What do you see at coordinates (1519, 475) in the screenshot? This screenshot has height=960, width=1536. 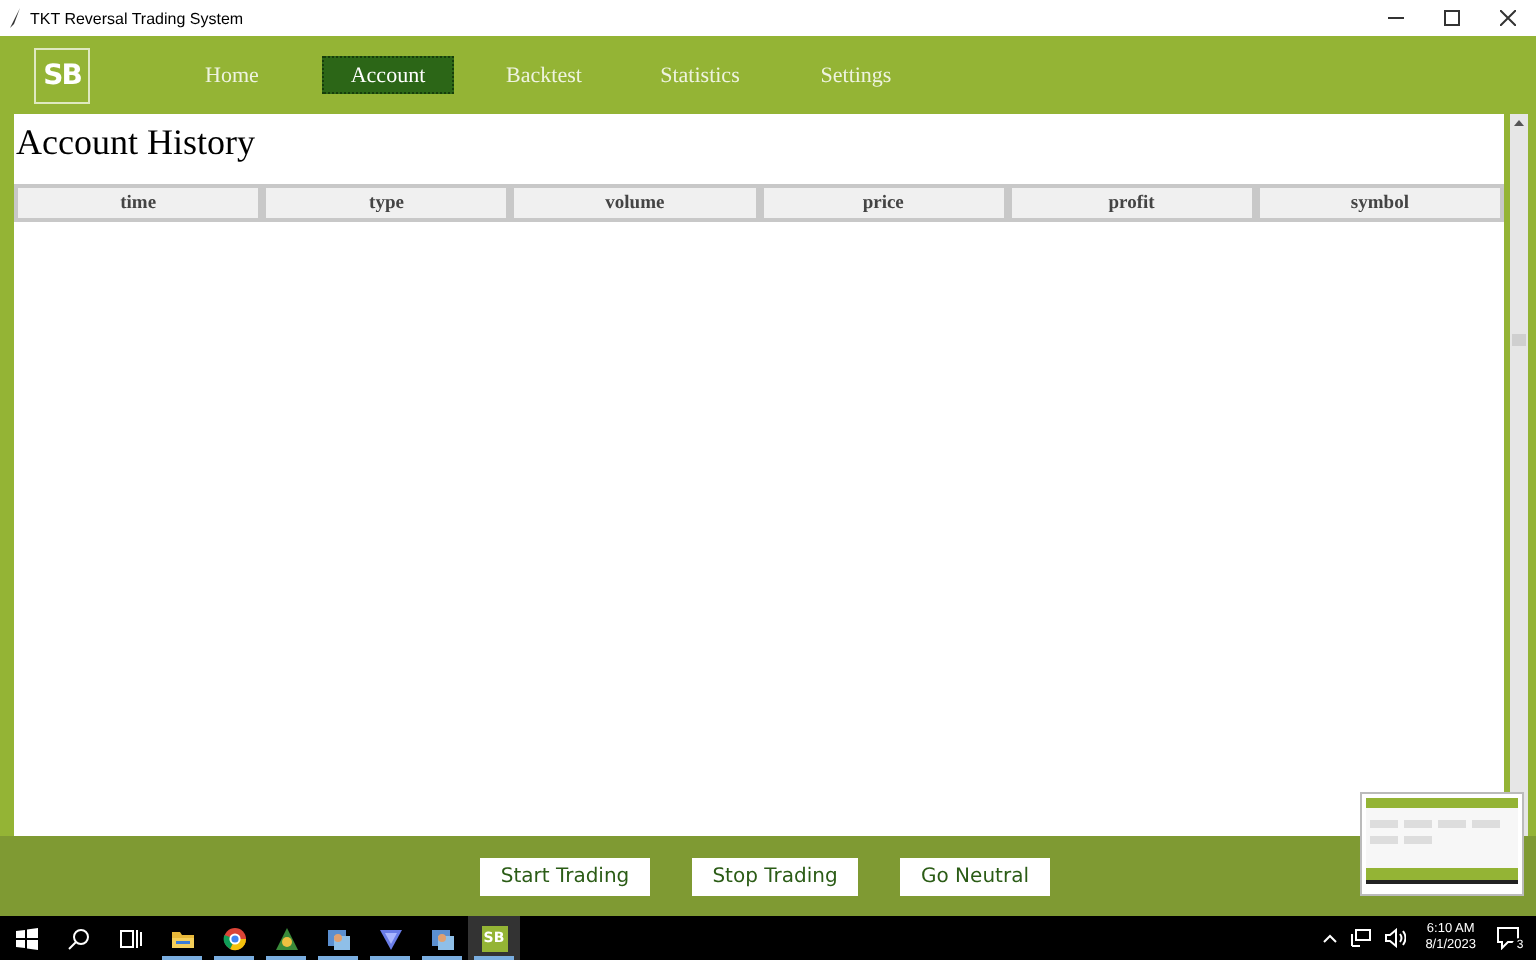 I see `scrollbar` at bounding box center [1519, 475].